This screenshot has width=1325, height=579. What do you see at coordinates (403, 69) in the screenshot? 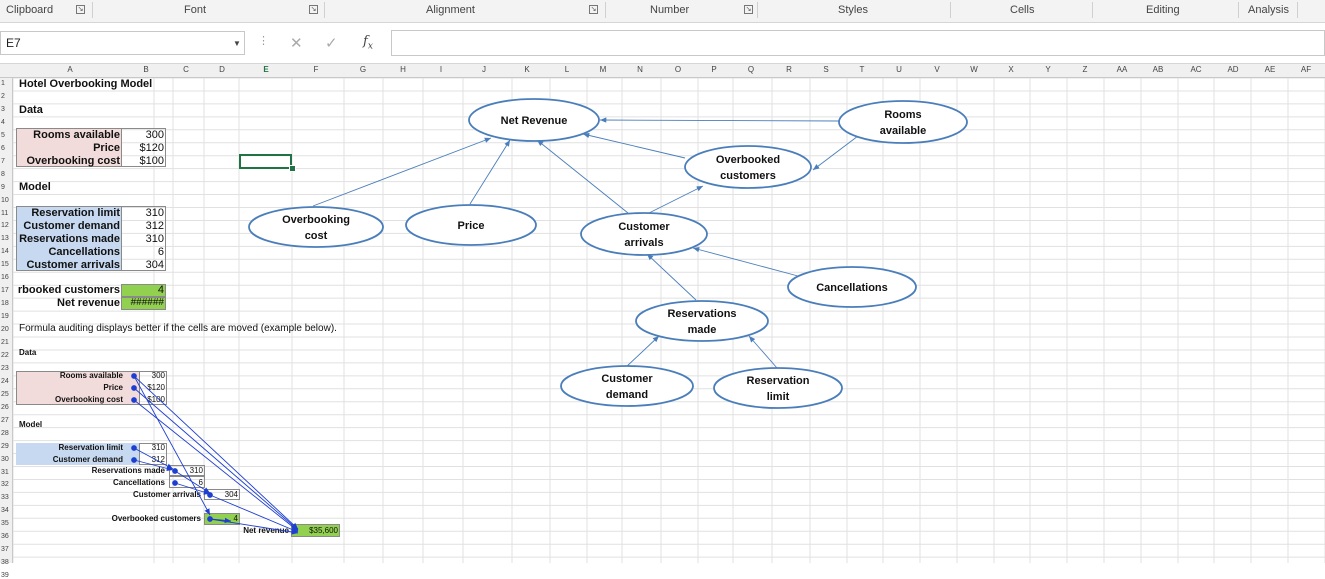
I see `column-header: H` at bounding box center [403, 69].